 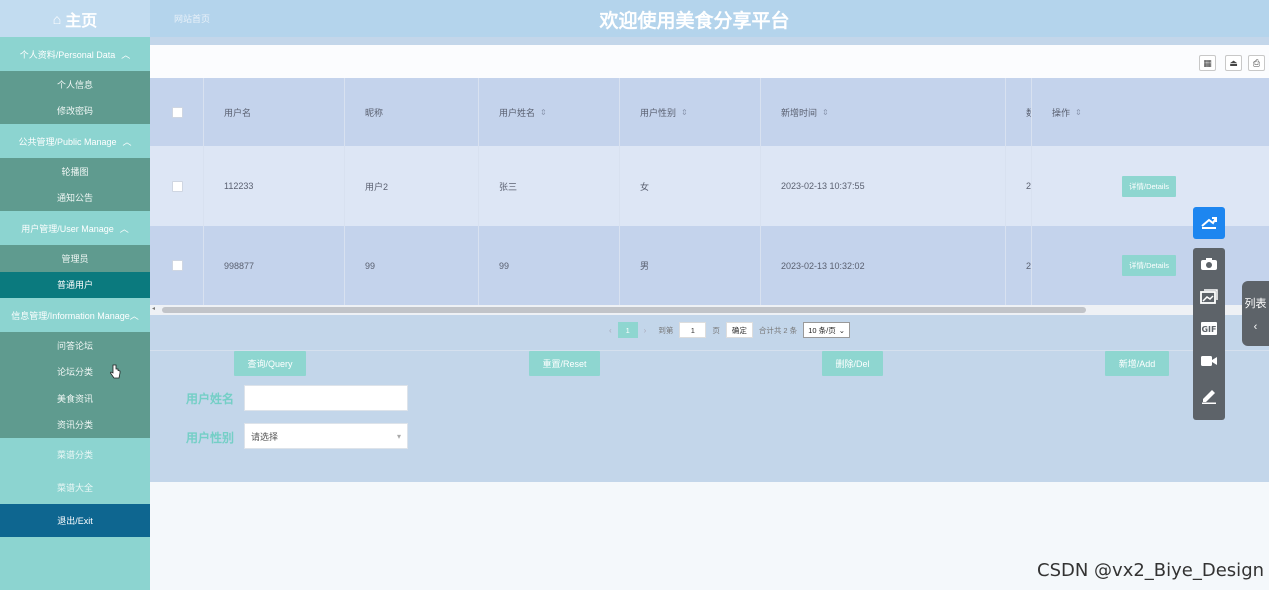 I want to click on column-header: 昵称, so click(x=374, y=112).